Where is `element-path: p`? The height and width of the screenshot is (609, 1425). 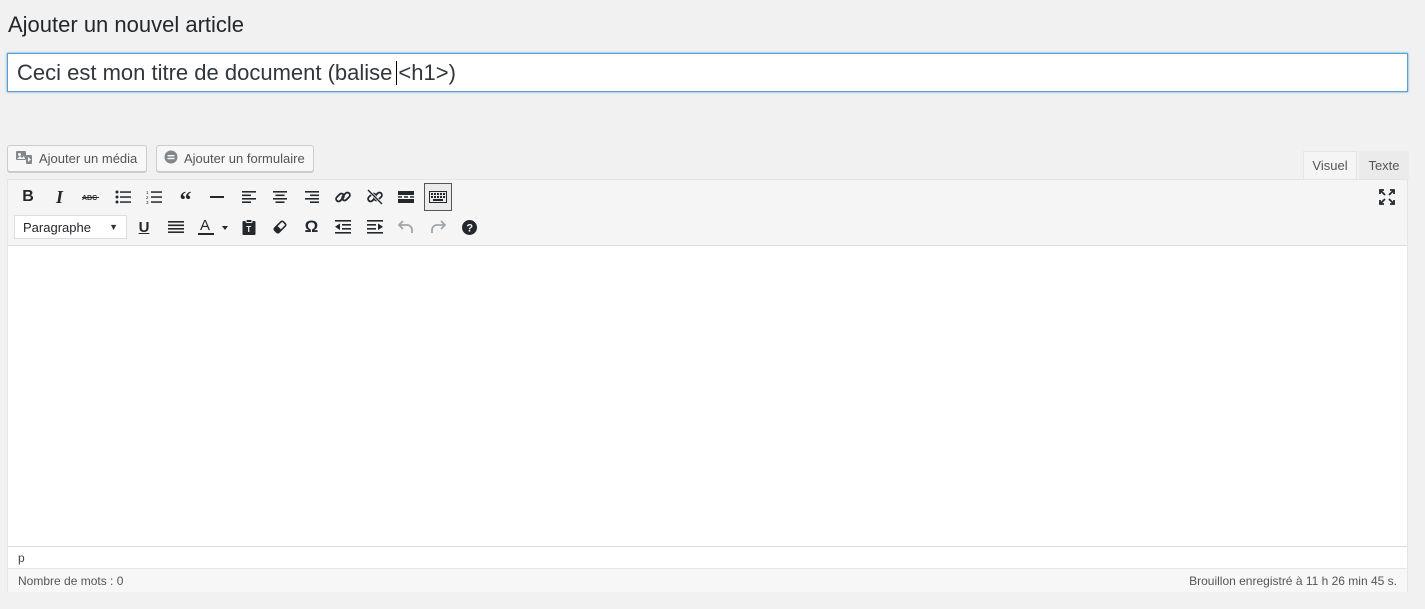 element-path: p is located at coordinates (707, 557).